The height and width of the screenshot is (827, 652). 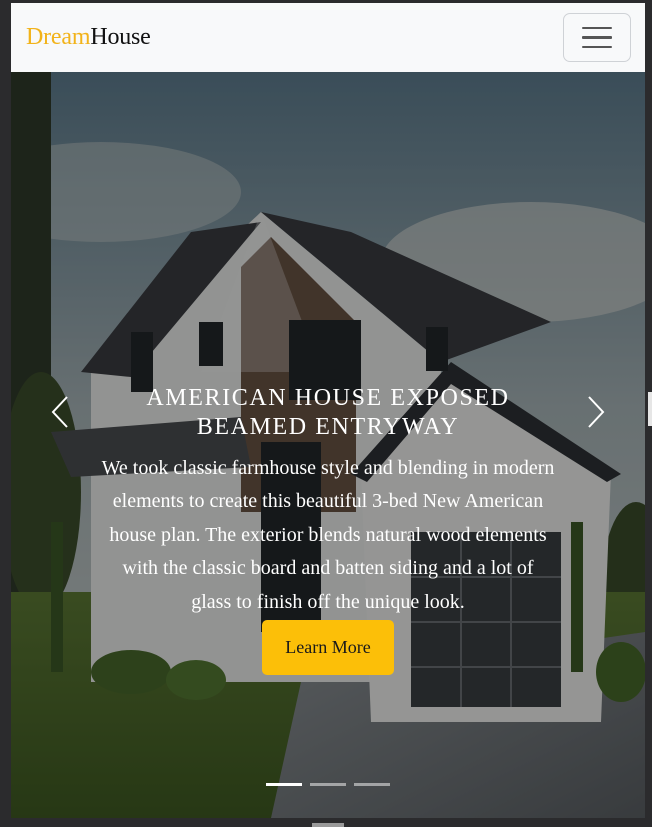 I want to click on hamburger-menu-icon, so click(x=597, y=28).